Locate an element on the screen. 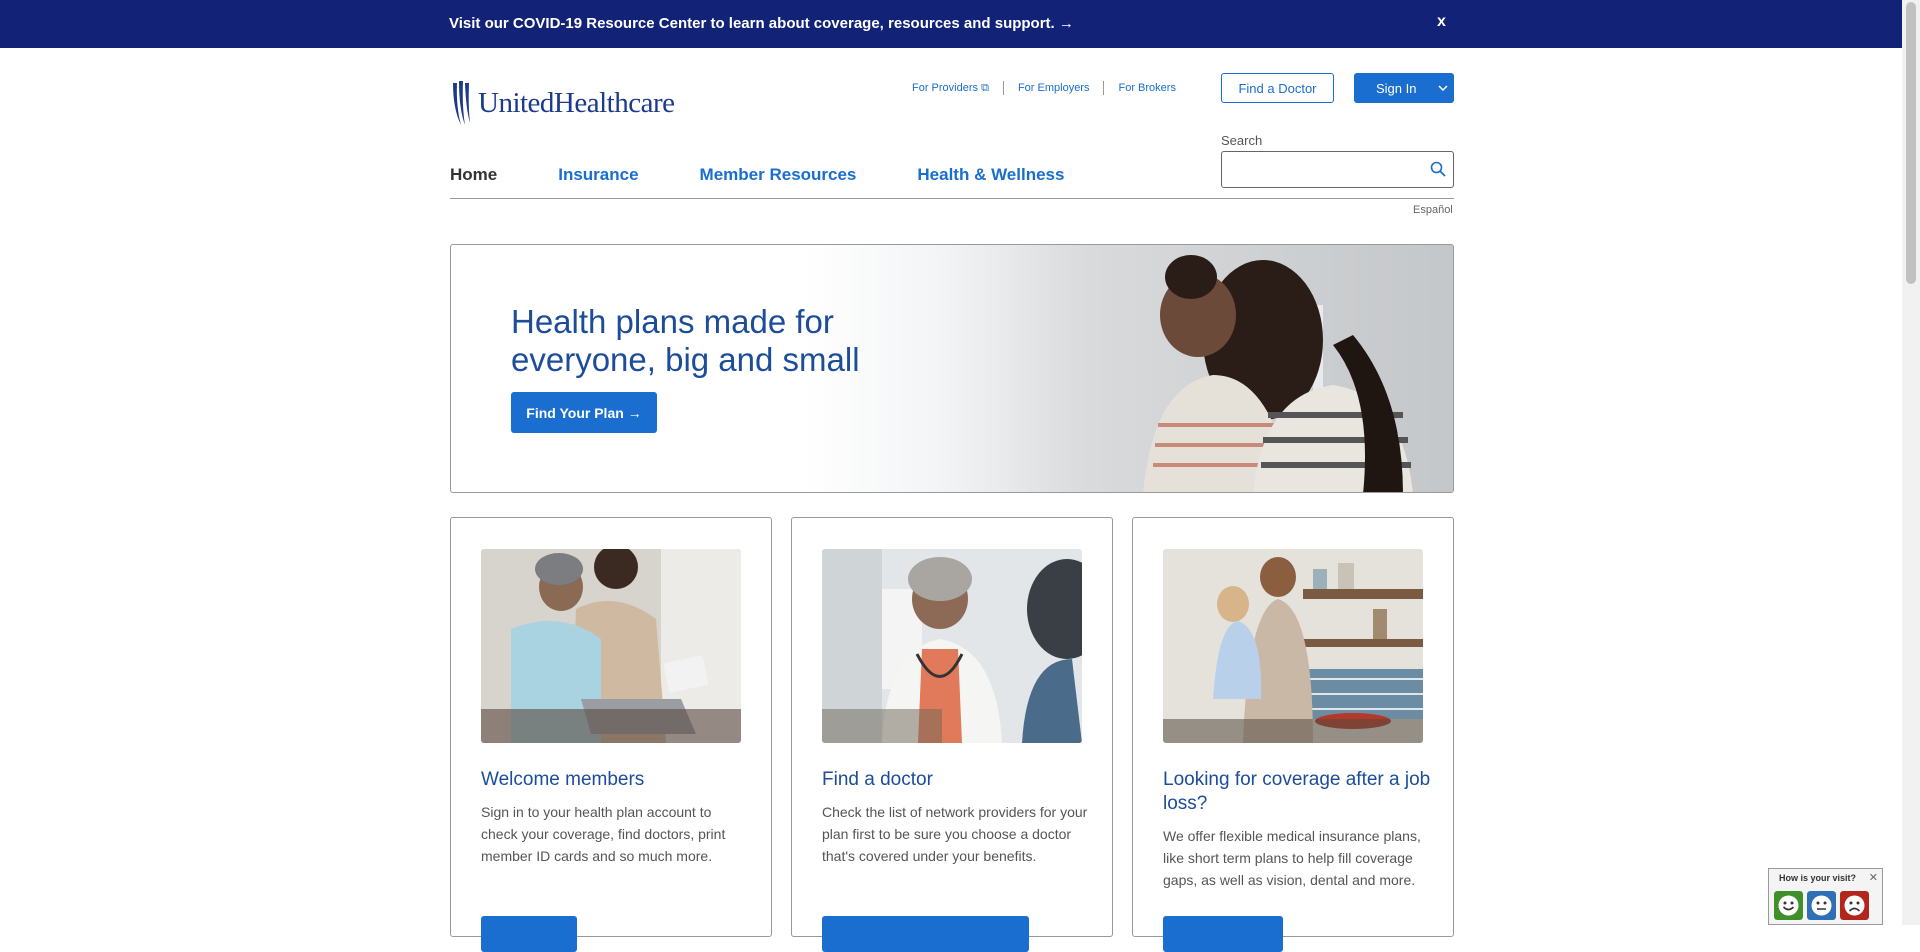 Image resolution: width=1920 pixels, height=952 pixels. find-a-doctor-button: Find a Doctor is located at coordinates (1277, 88).